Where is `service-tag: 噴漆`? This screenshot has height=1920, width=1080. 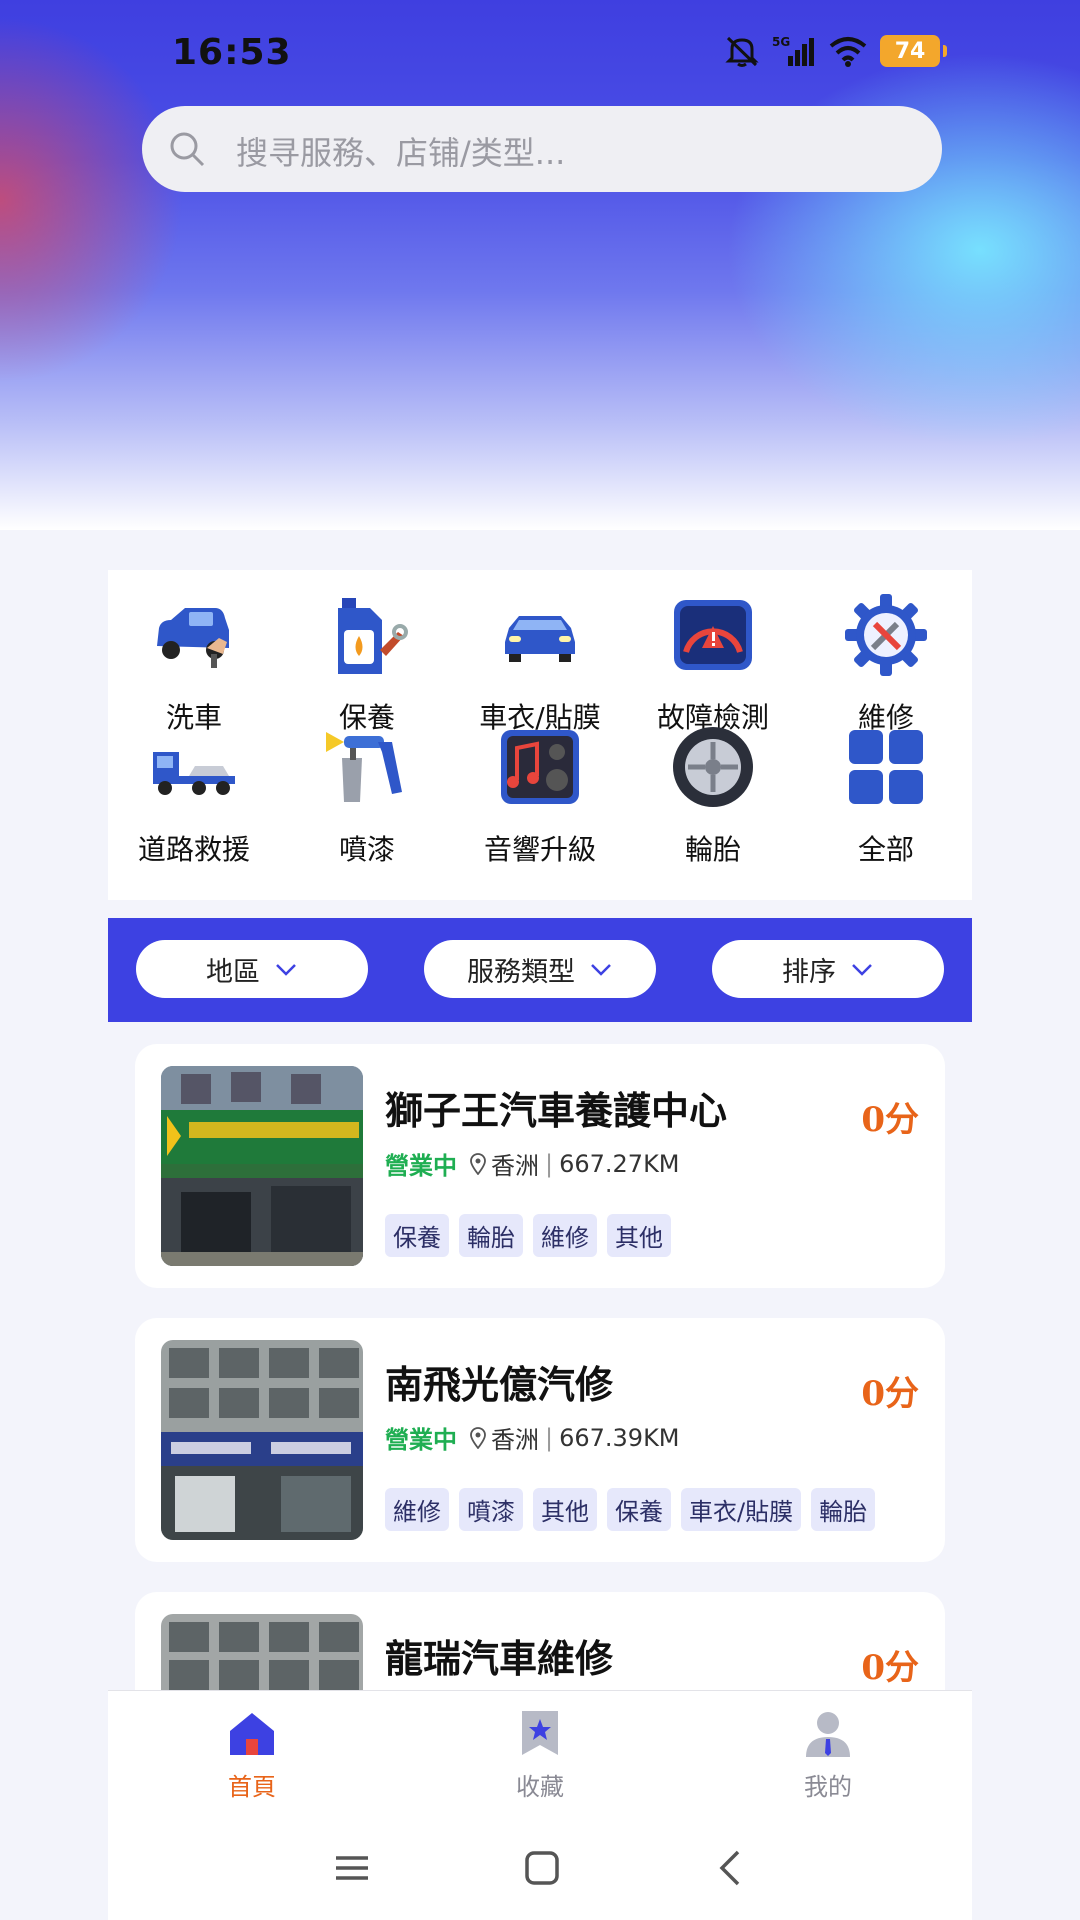 service-tag: 噴漆 is located at coordinates (491, 1509).